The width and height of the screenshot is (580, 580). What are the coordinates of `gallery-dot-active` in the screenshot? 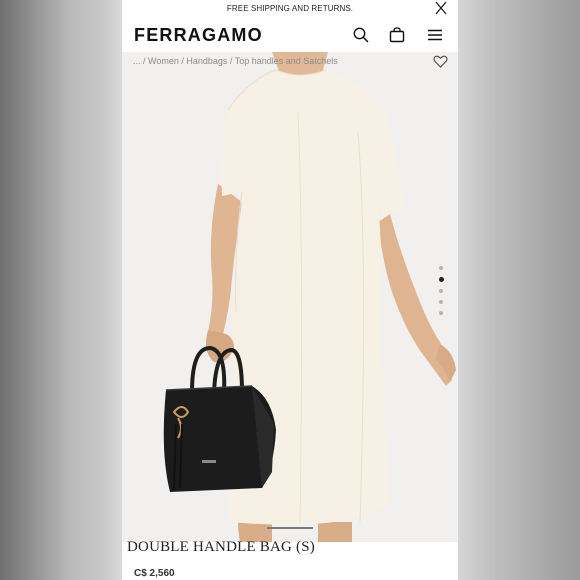 It's located at (441, 279).